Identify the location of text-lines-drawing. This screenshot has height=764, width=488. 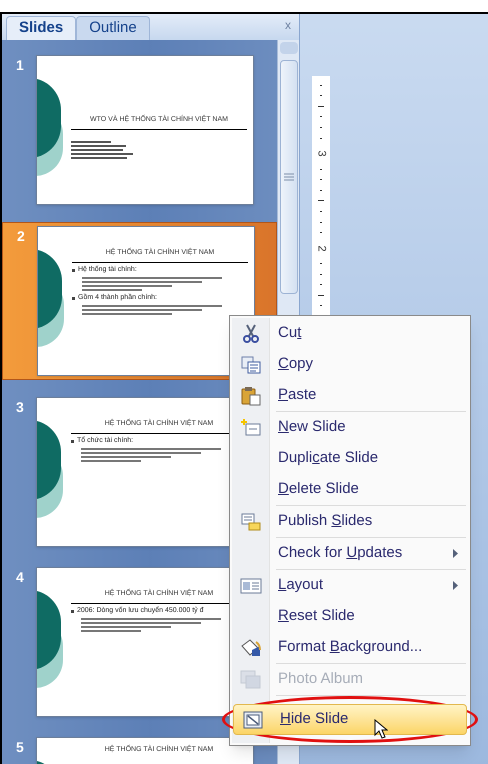
(102, 150).